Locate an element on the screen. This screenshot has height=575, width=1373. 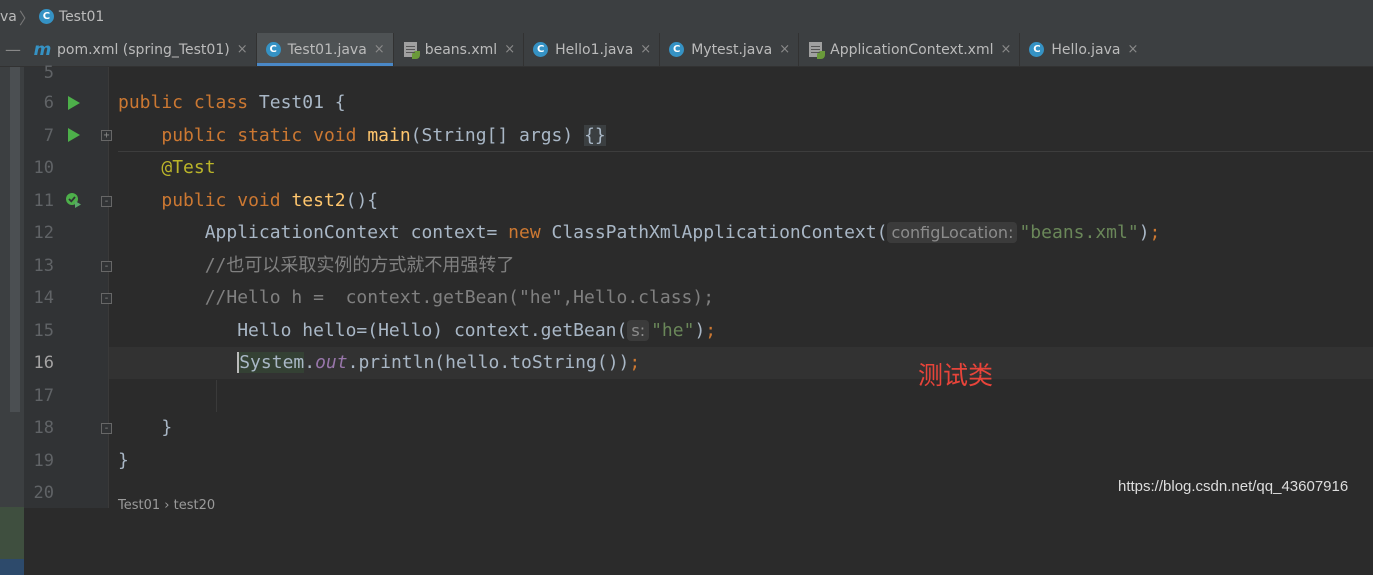
tool-window-stripe-active is located at coordinates (12, 567).